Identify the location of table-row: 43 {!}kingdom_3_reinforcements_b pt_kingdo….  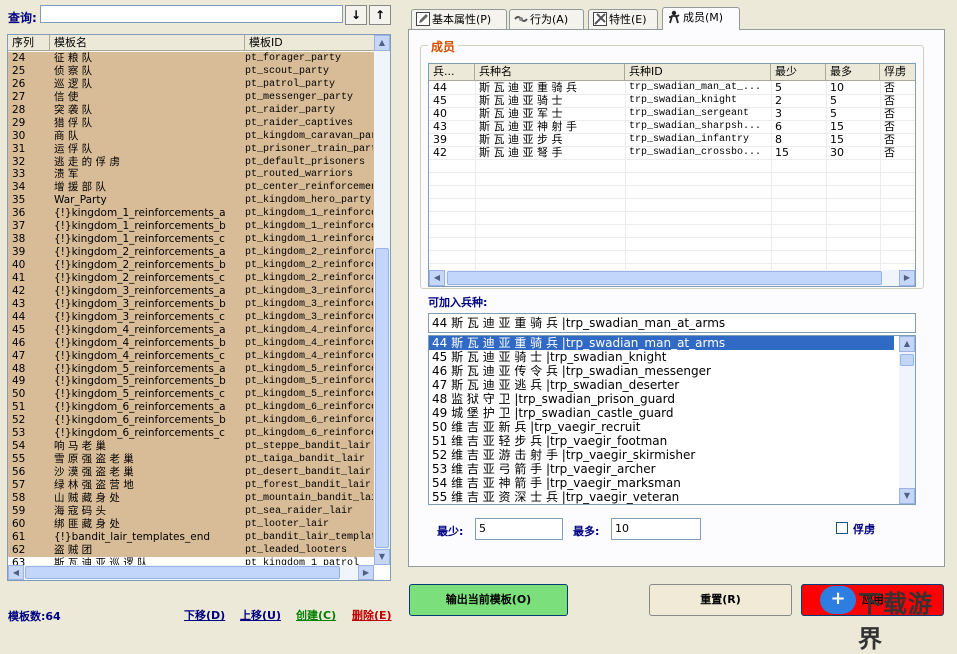
(191, 304).